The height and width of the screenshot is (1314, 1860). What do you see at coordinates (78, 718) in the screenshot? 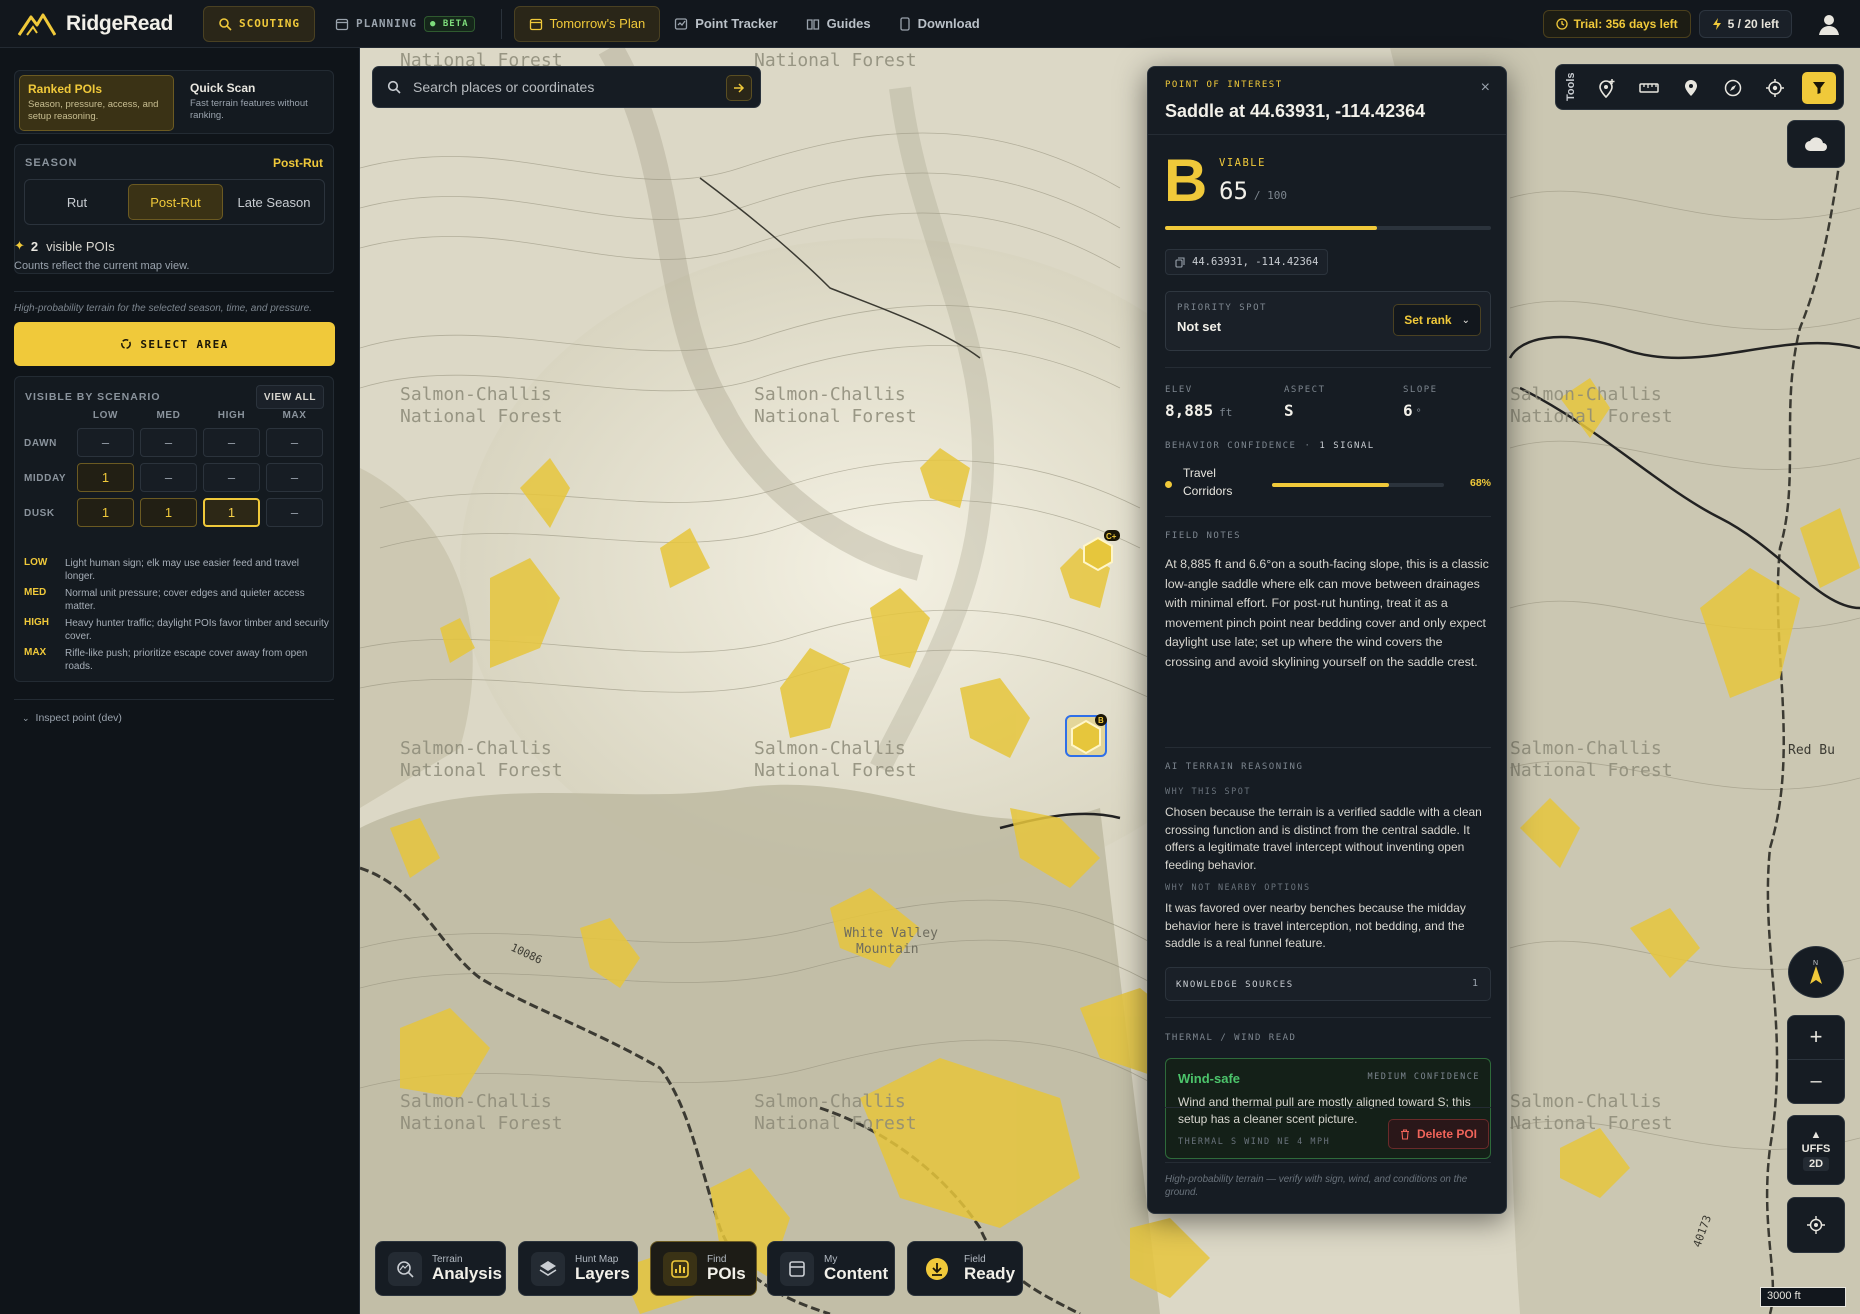
I see `inspect-point-label: Inspect point (dev)` at bounding box center [78, 718].